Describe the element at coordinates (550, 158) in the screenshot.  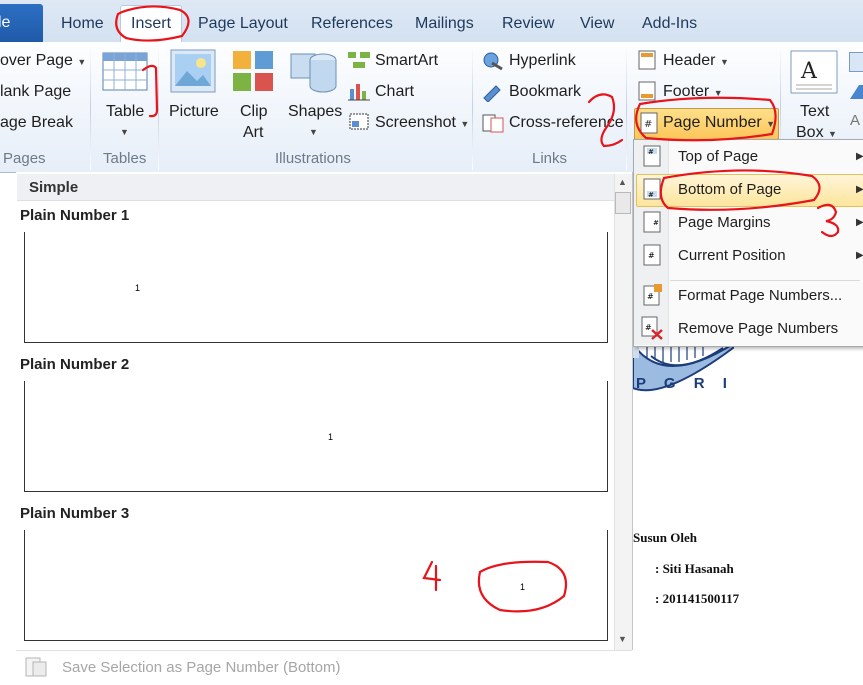
I see `group-label-links: Links` at that location.